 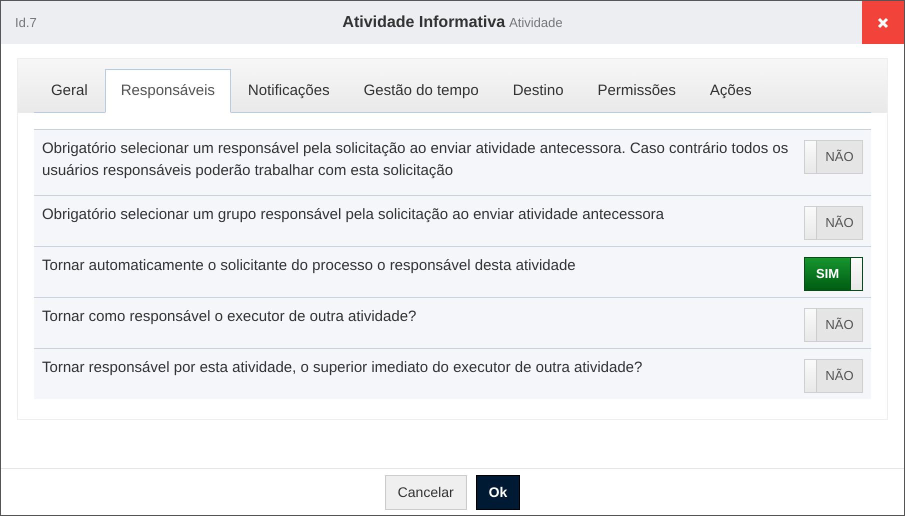 I want to click on tab: Destino, so click(x=538, y=91).